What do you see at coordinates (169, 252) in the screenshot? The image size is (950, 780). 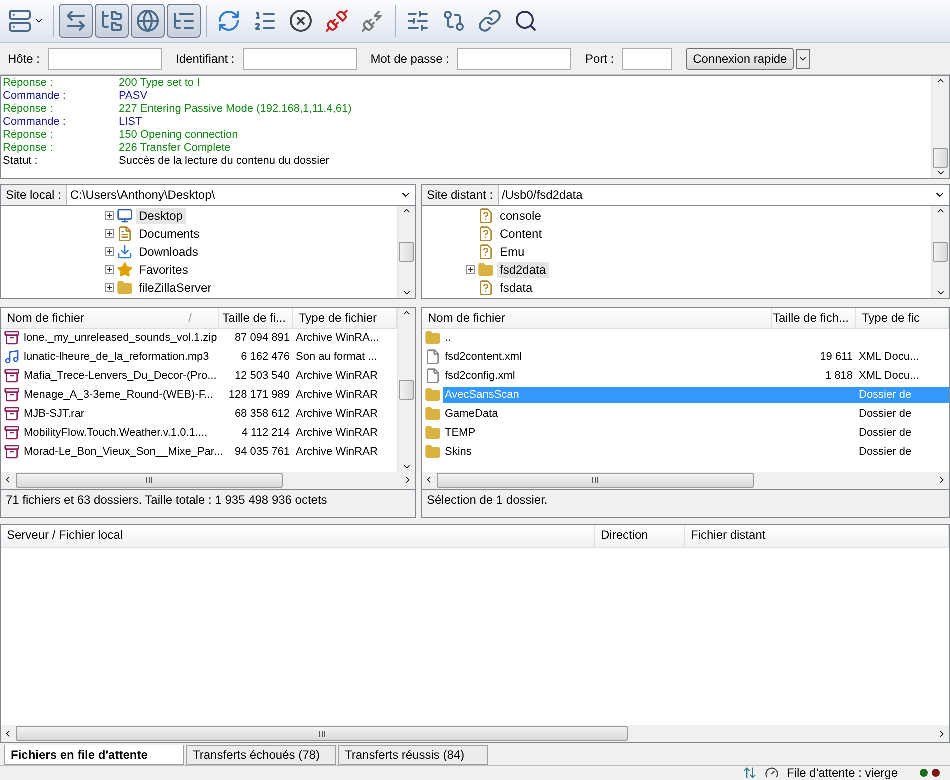 I see `tree-item: Downloads` at bounding box center [169, 252].